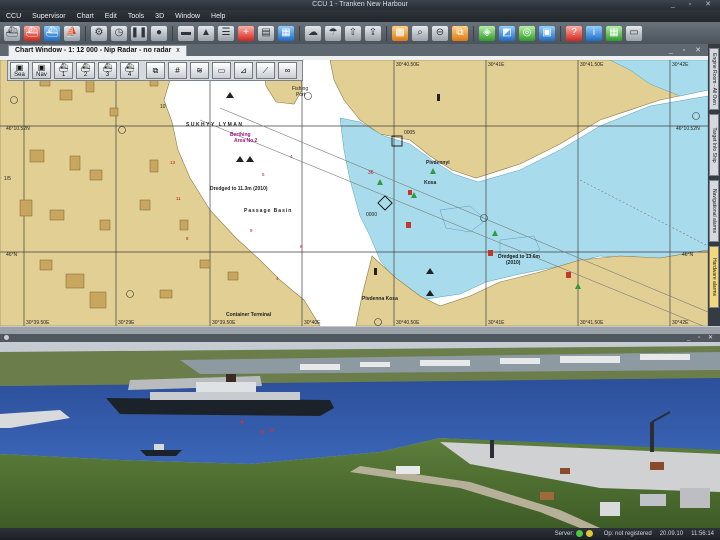  I want to click on chart-label-depth-4: 10, so click(163, 107).